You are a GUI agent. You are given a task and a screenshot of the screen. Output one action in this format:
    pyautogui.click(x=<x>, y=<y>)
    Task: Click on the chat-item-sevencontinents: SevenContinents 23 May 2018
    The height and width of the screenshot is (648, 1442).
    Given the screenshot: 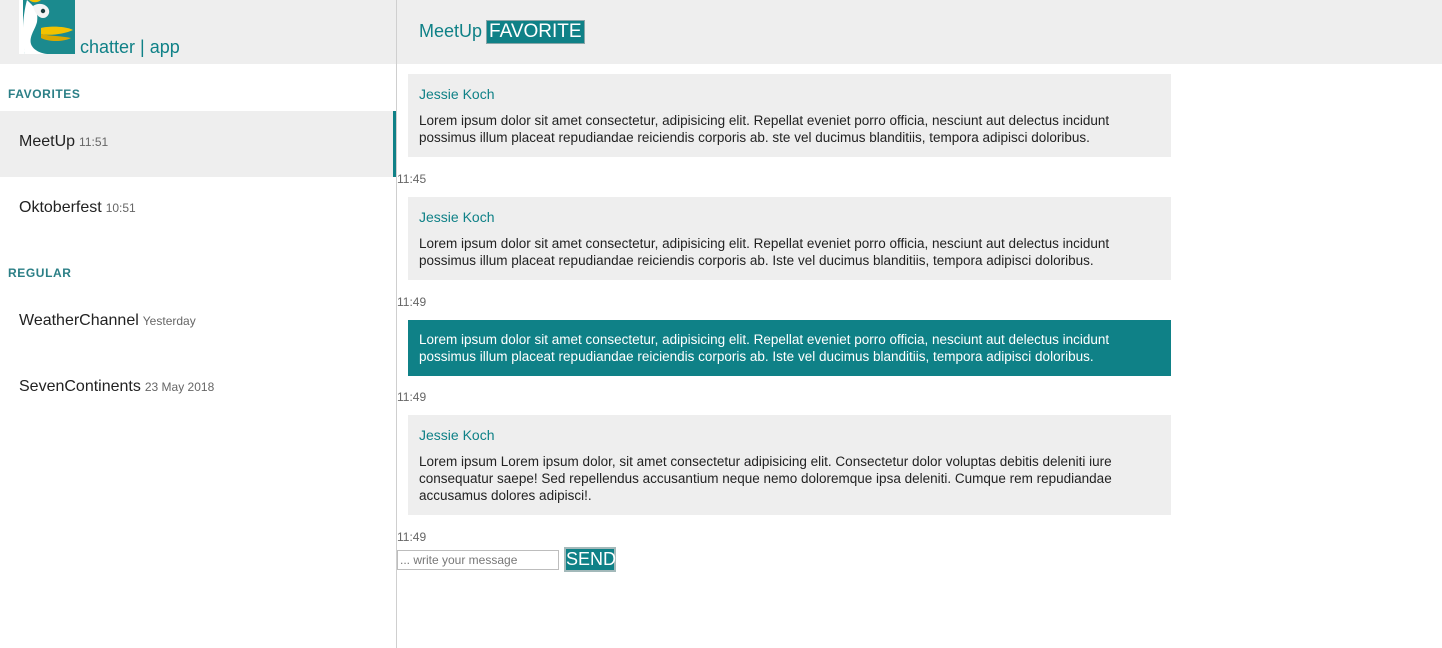 What is the action you would take?
    pyautogui.click(x=198, y=389)
    